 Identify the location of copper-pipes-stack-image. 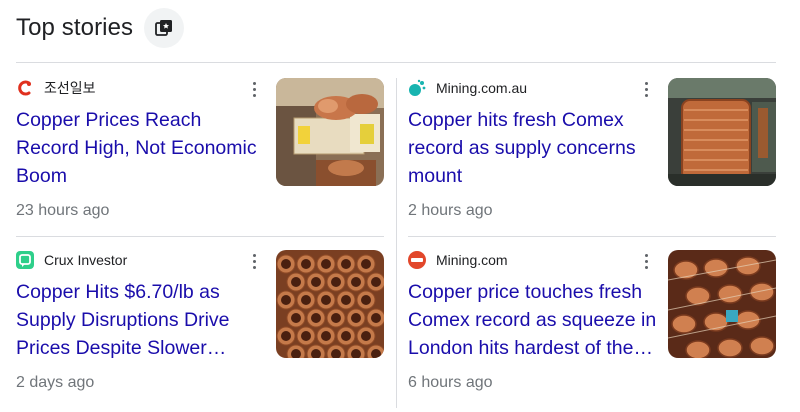
(330, 304).